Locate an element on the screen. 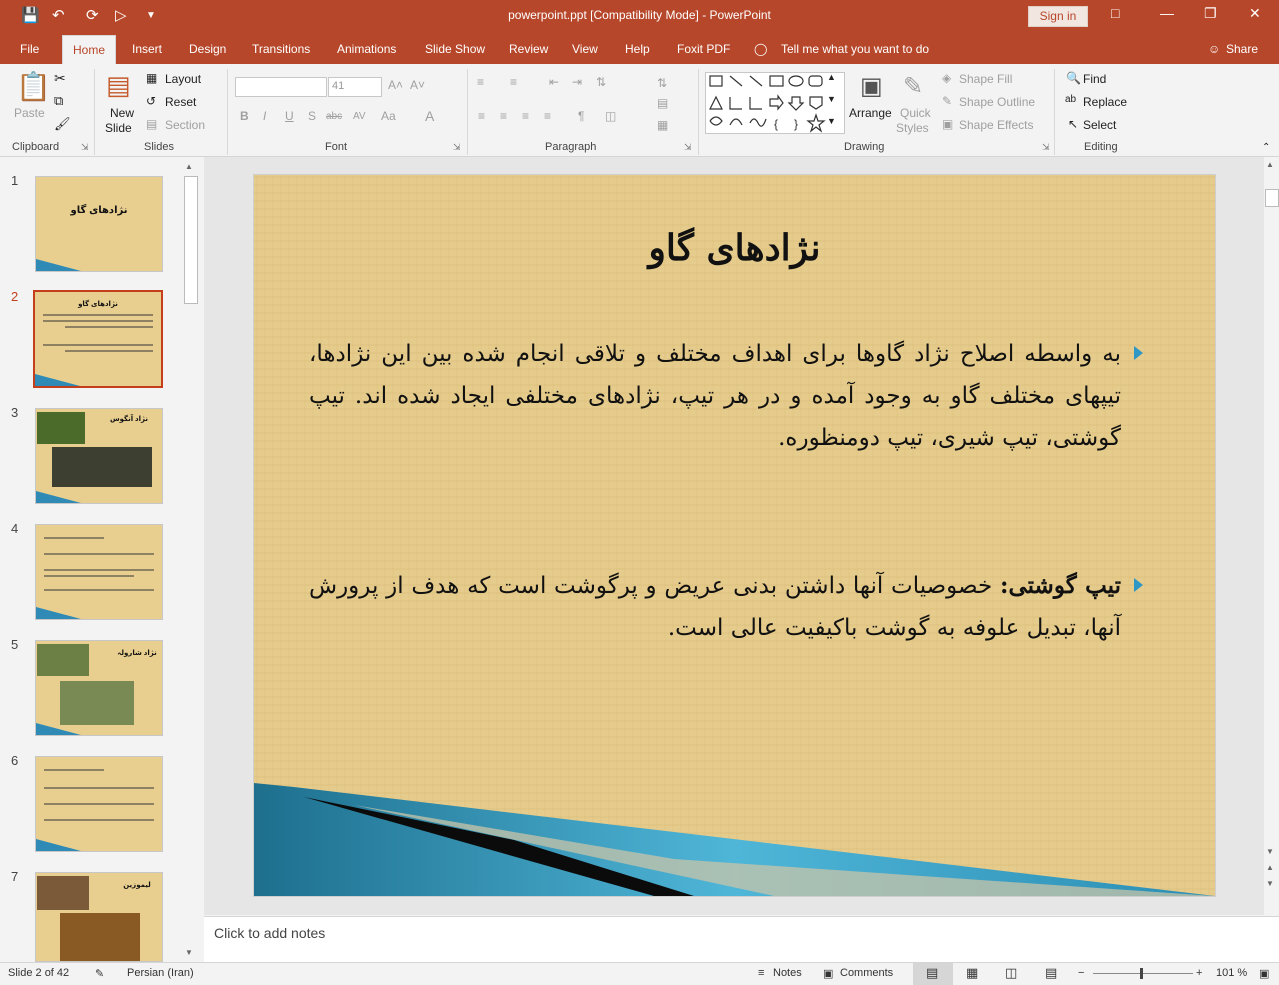  font-size-combo: 41 is located at coordinates (355, 87).